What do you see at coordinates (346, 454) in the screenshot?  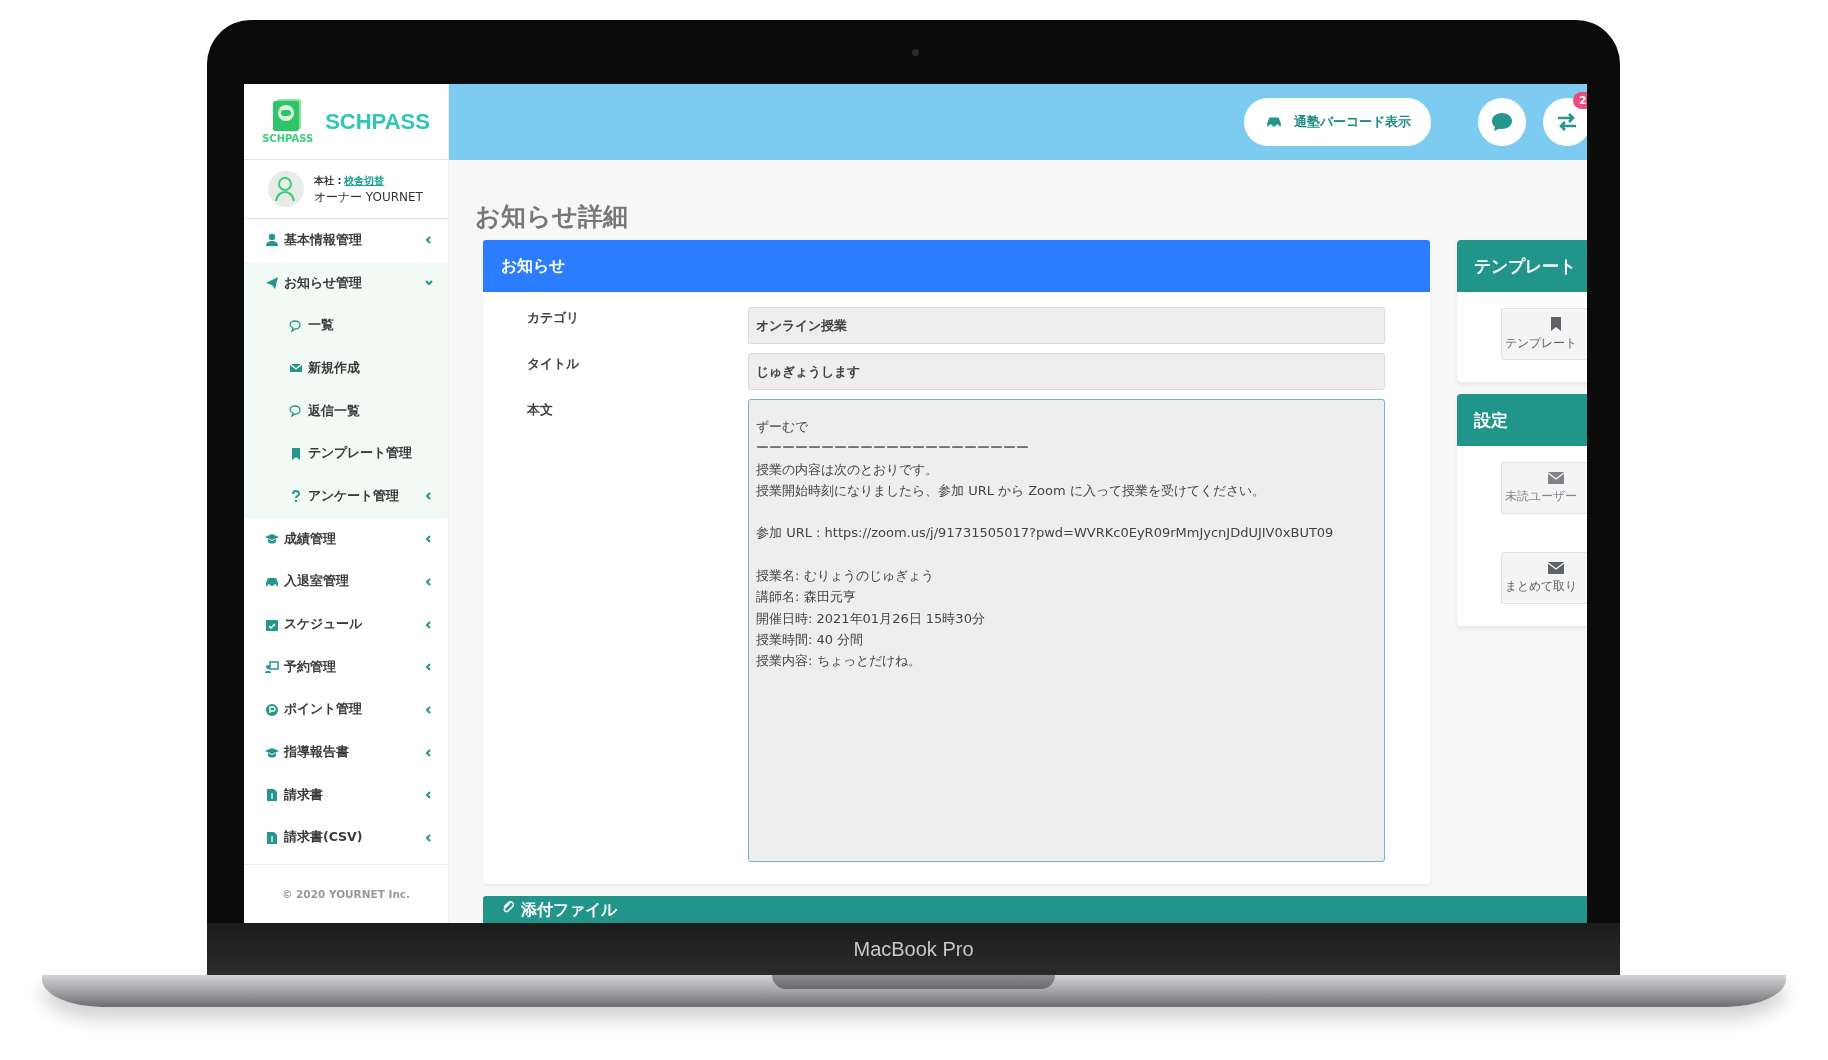 I see `nav-subitem: テンプレート管理` at bounding box center [346, 454].